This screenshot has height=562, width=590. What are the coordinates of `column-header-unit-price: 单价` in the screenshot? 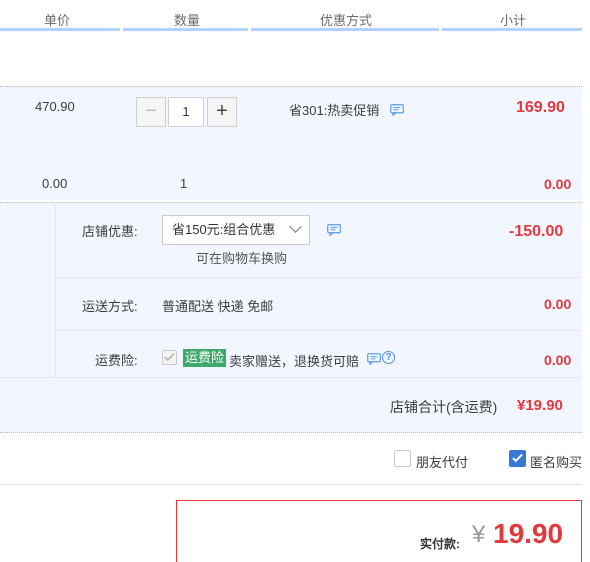 It's located at (57, 20).